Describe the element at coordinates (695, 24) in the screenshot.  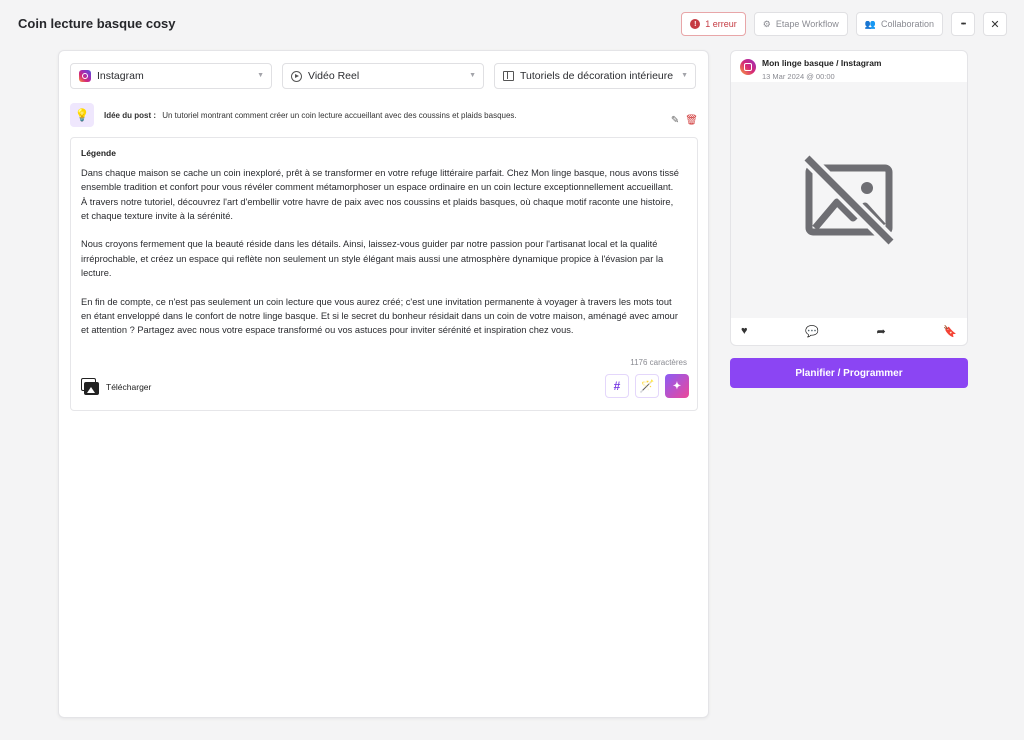
I see `error-icon: !` at that location.